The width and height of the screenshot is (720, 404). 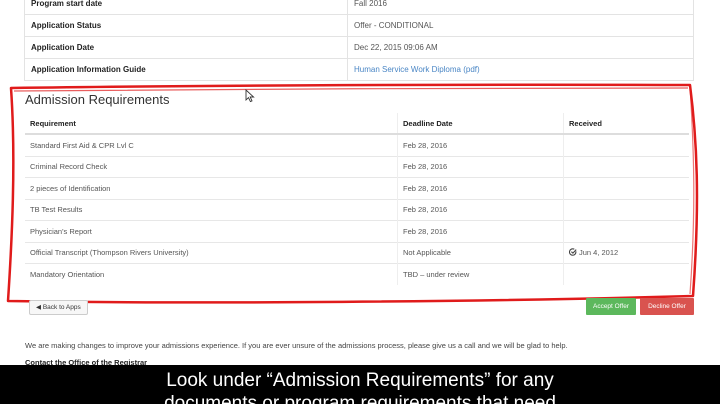 I want to click on received-check-icon, so click(x=573, y=252).